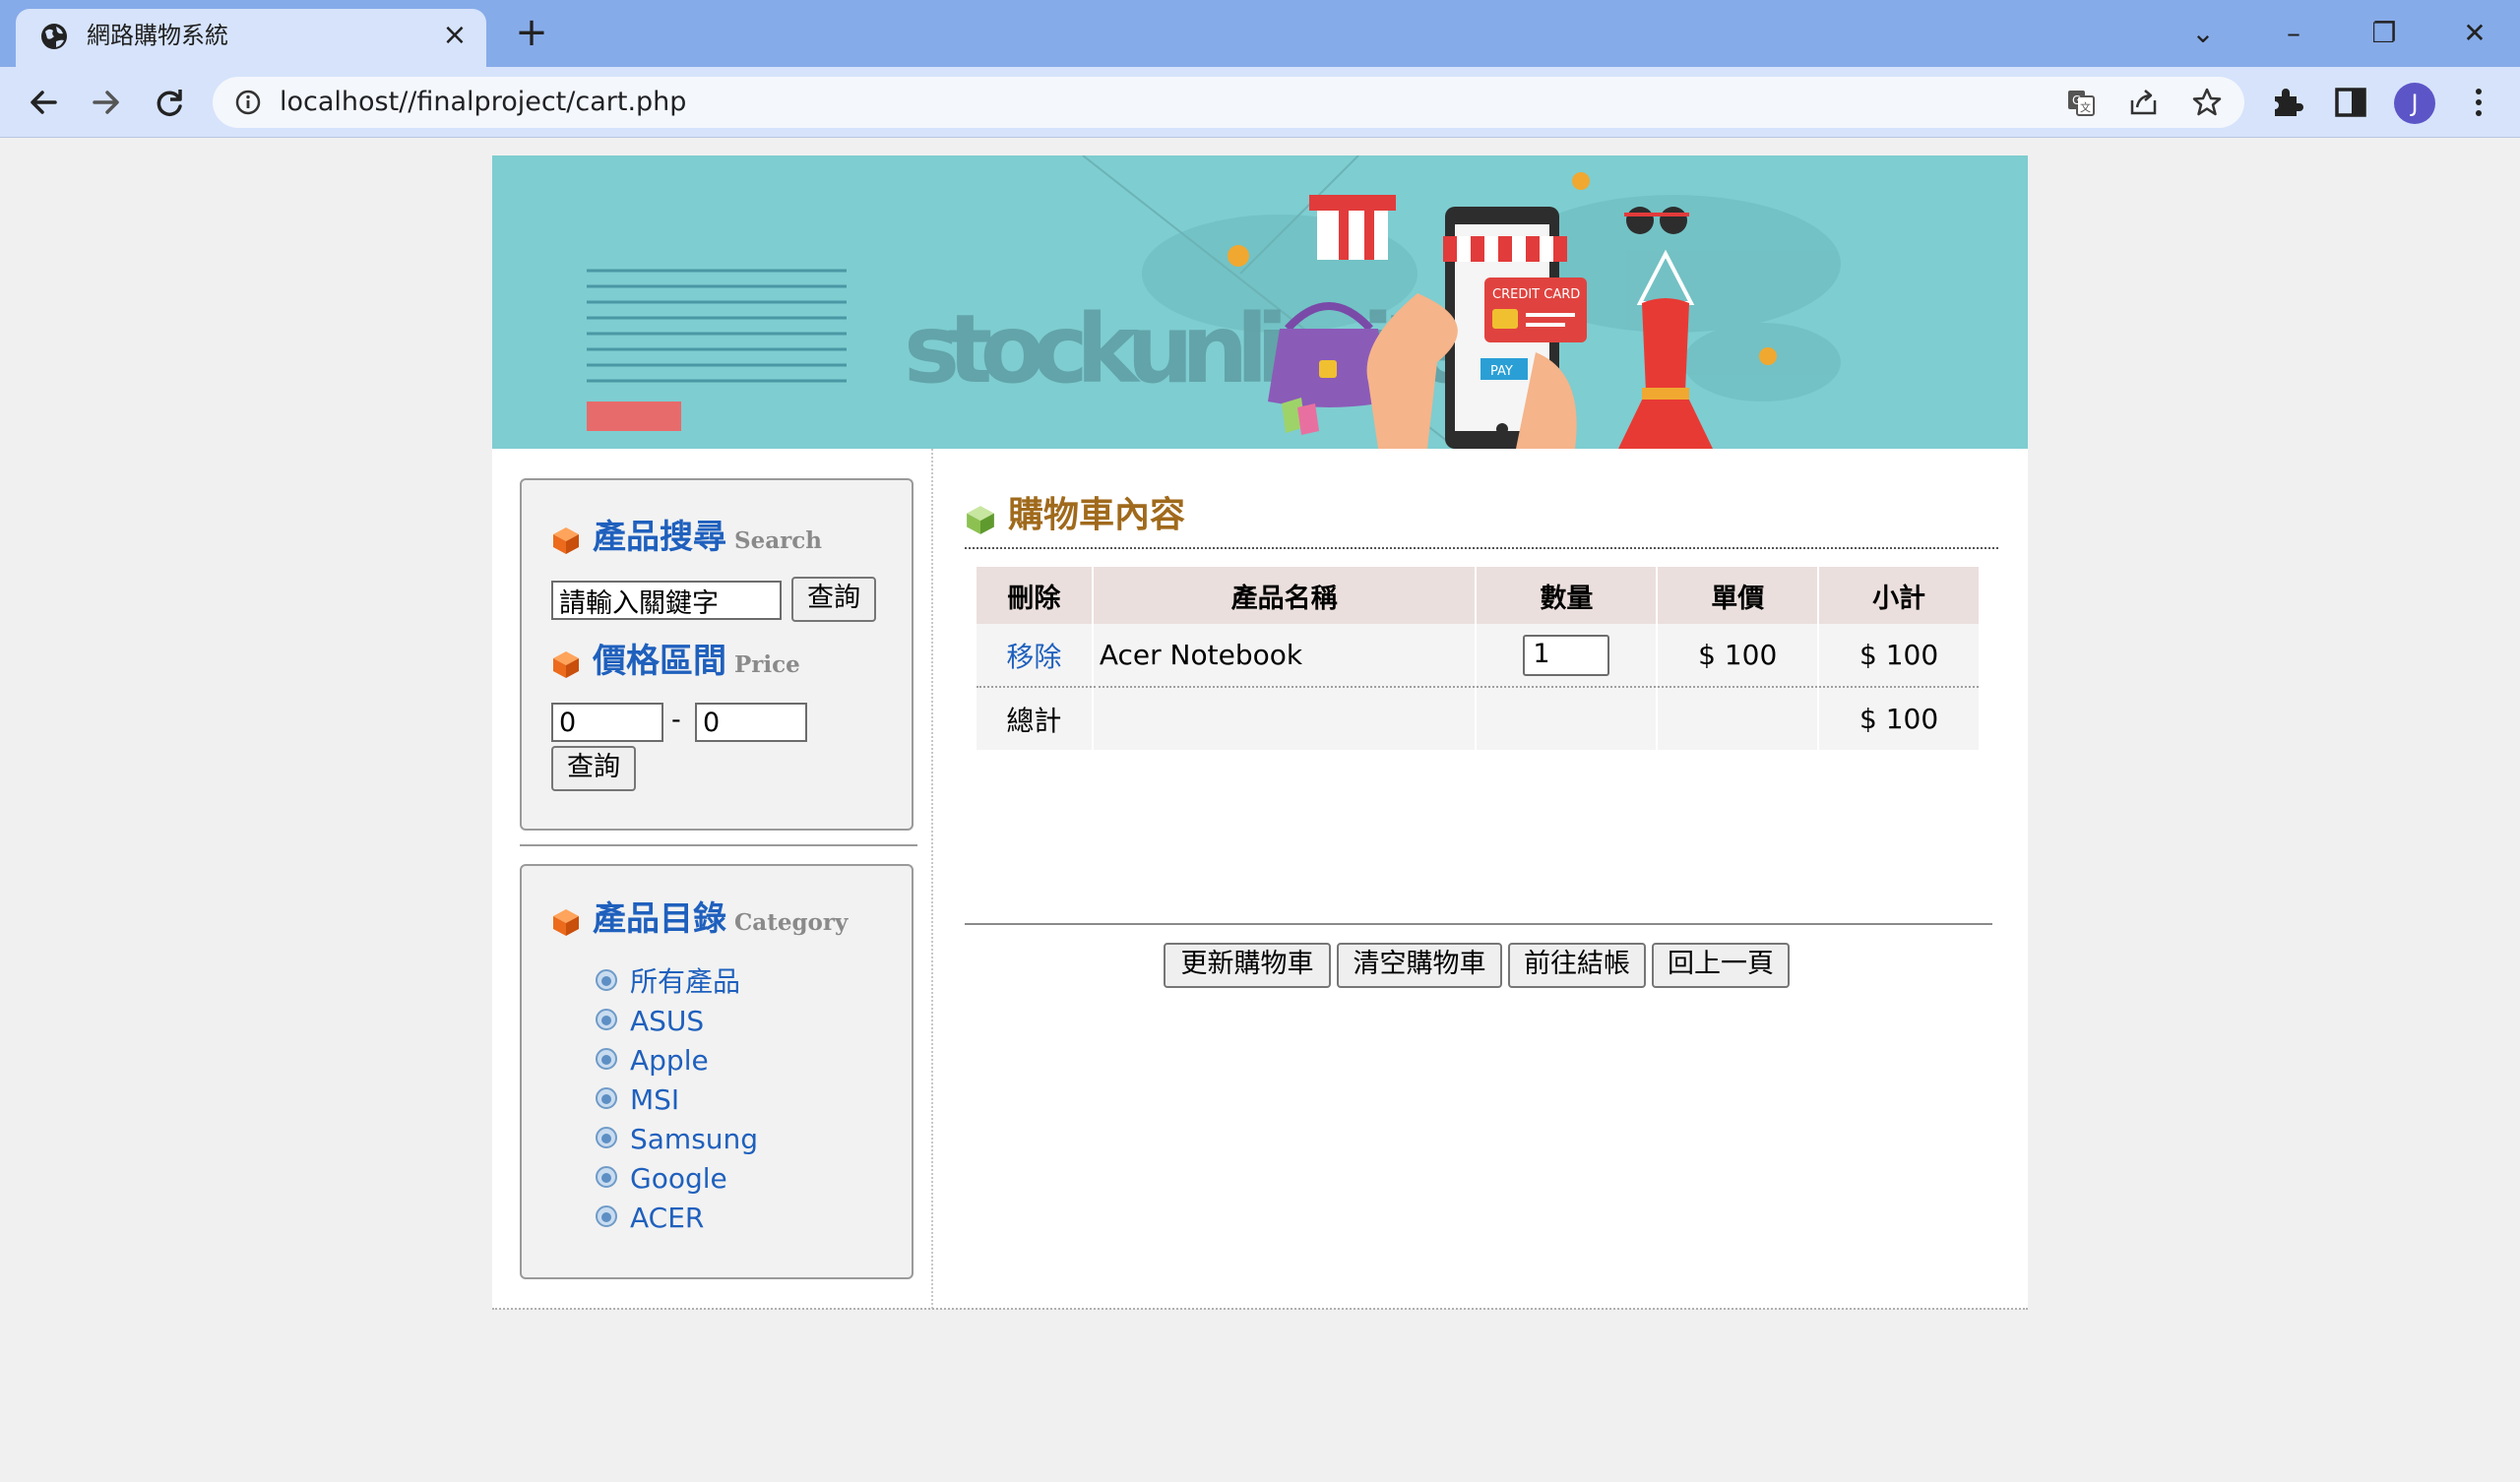 Image resolution: width=2520 pixels, height=1482 pixels. I want to click on total-value: $ 100, so click(1899, 718).